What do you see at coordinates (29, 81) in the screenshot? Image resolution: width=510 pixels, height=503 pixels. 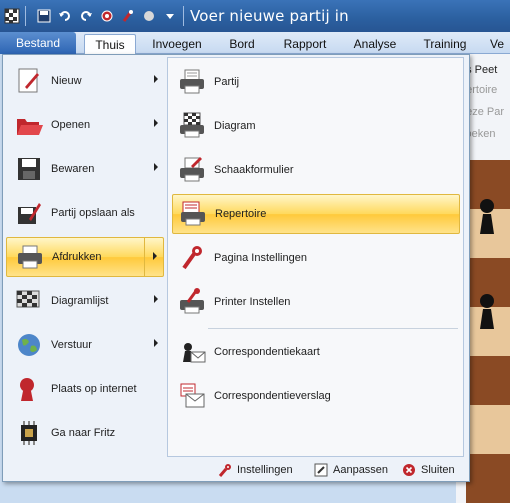 I see `new-icon` at bounding box center [29, 81].